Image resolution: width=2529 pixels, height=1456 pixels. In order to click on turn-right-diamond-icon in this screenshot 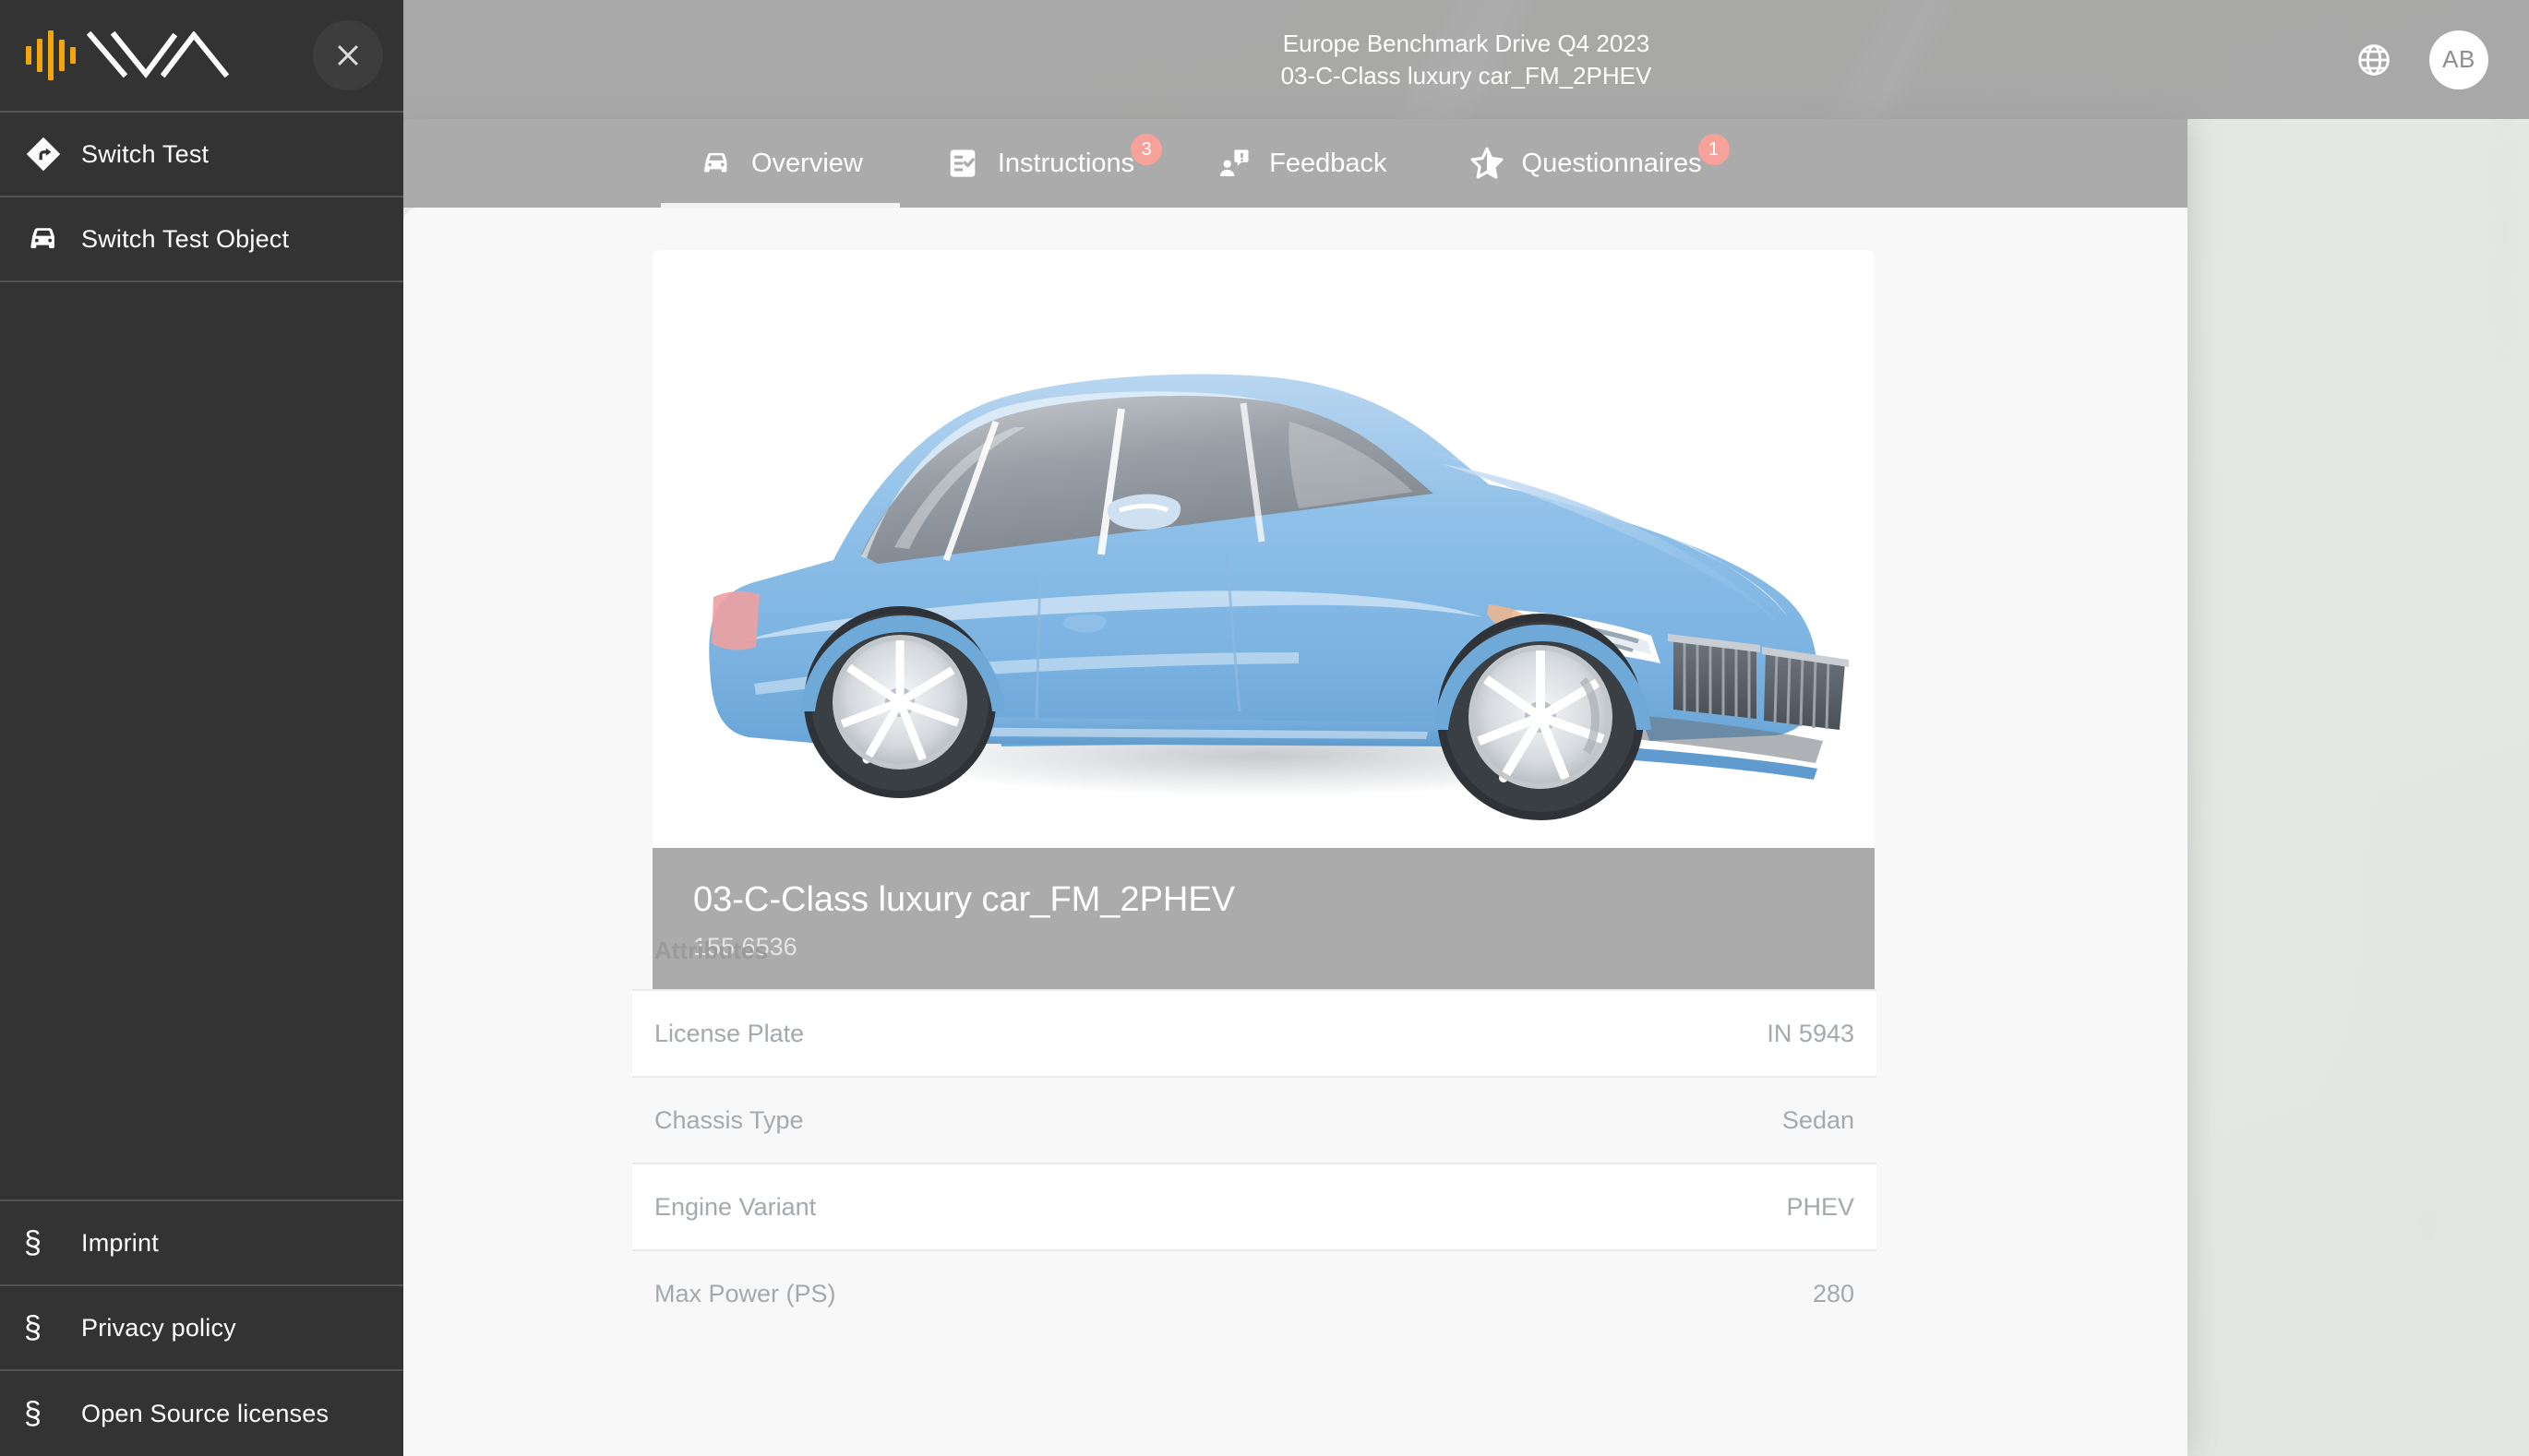, I will do `click(52, 154)`.